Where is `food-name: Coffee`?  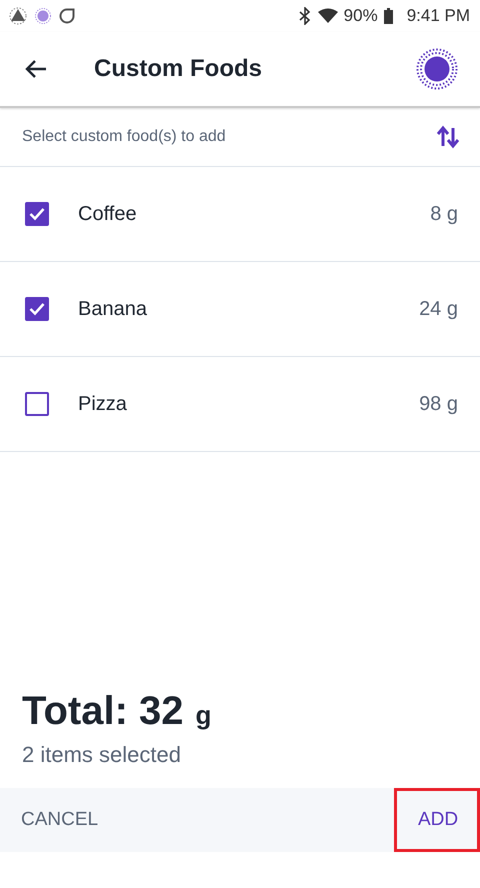 food-name: Coffee is located at coordinates (108, 214).